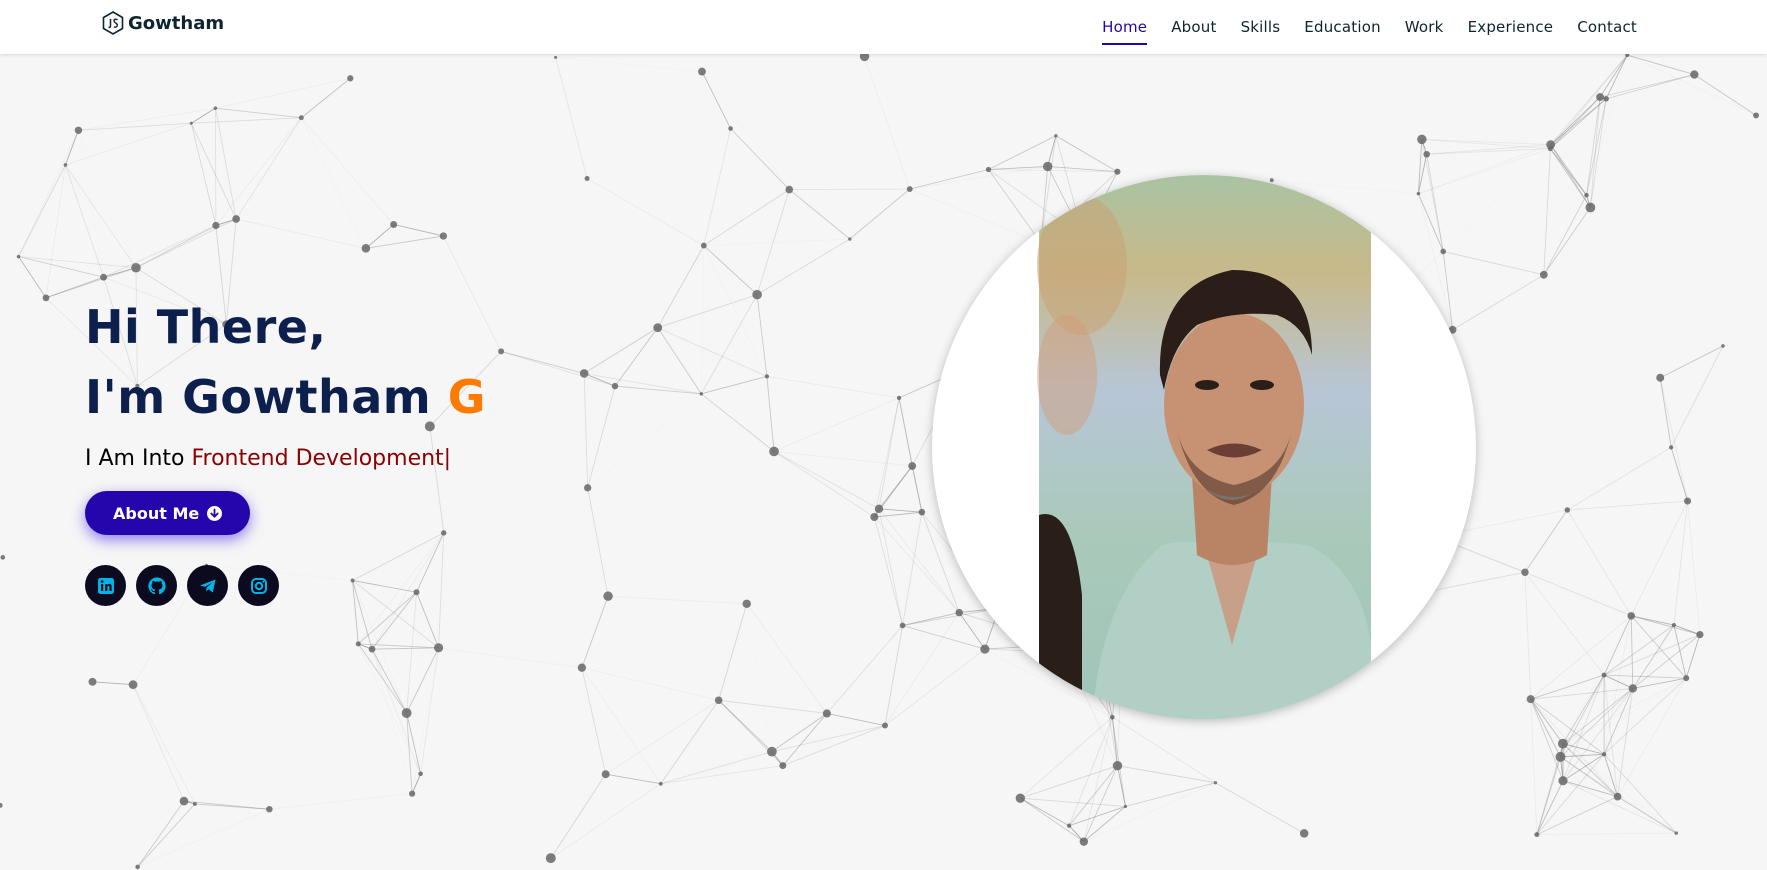  What do you see at coordinates (156, 585) in the screenshot?
I see `github-link` at bounding box center [156, 585].